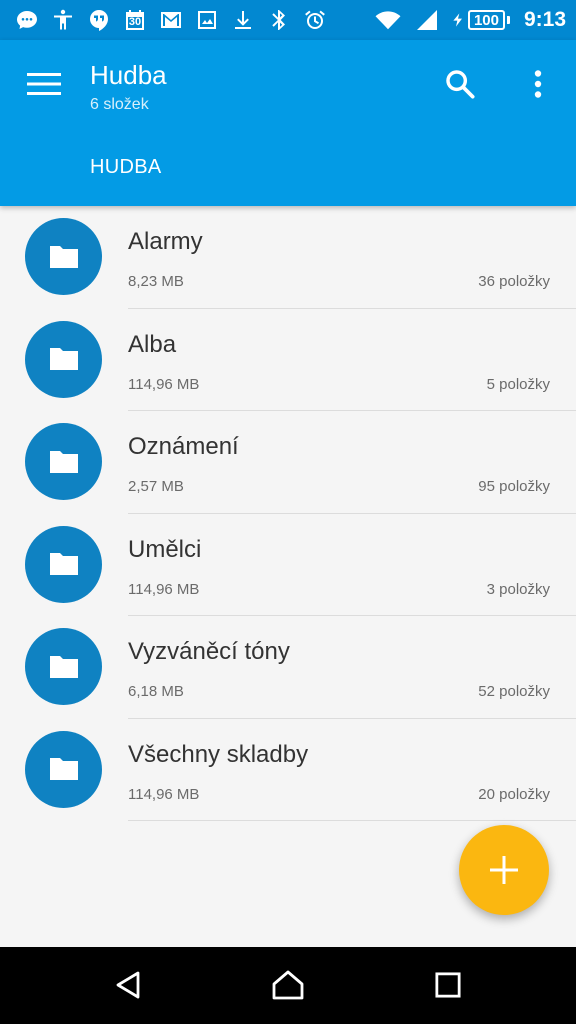 Image resolution: width=576 pixels, height=1024 pixels. Describe the element at coordinates (183, 446) in the screenshot. I see `folder-name: Oznámení` at that location.